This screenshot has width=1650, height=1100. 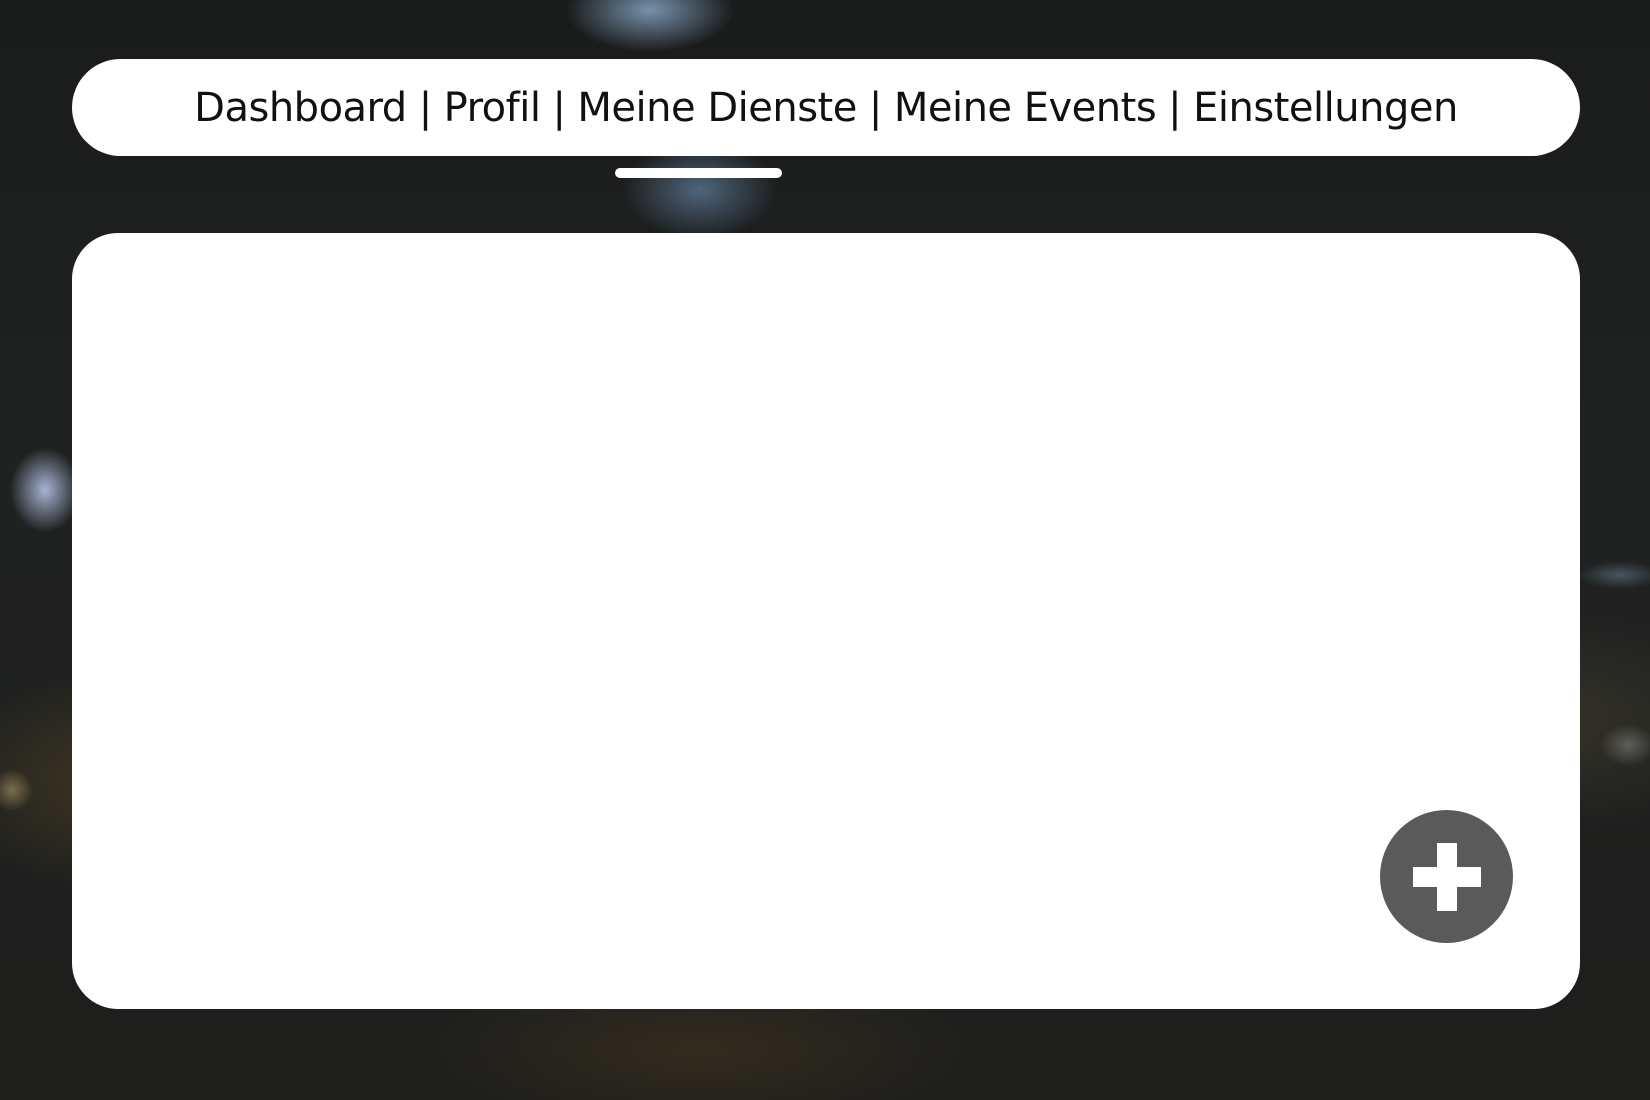 What do you see at coordinates (1025, 108) in the screenshot?
I see `nav-item-meine-events: Meine Events` at bounding box center [1025, 108].